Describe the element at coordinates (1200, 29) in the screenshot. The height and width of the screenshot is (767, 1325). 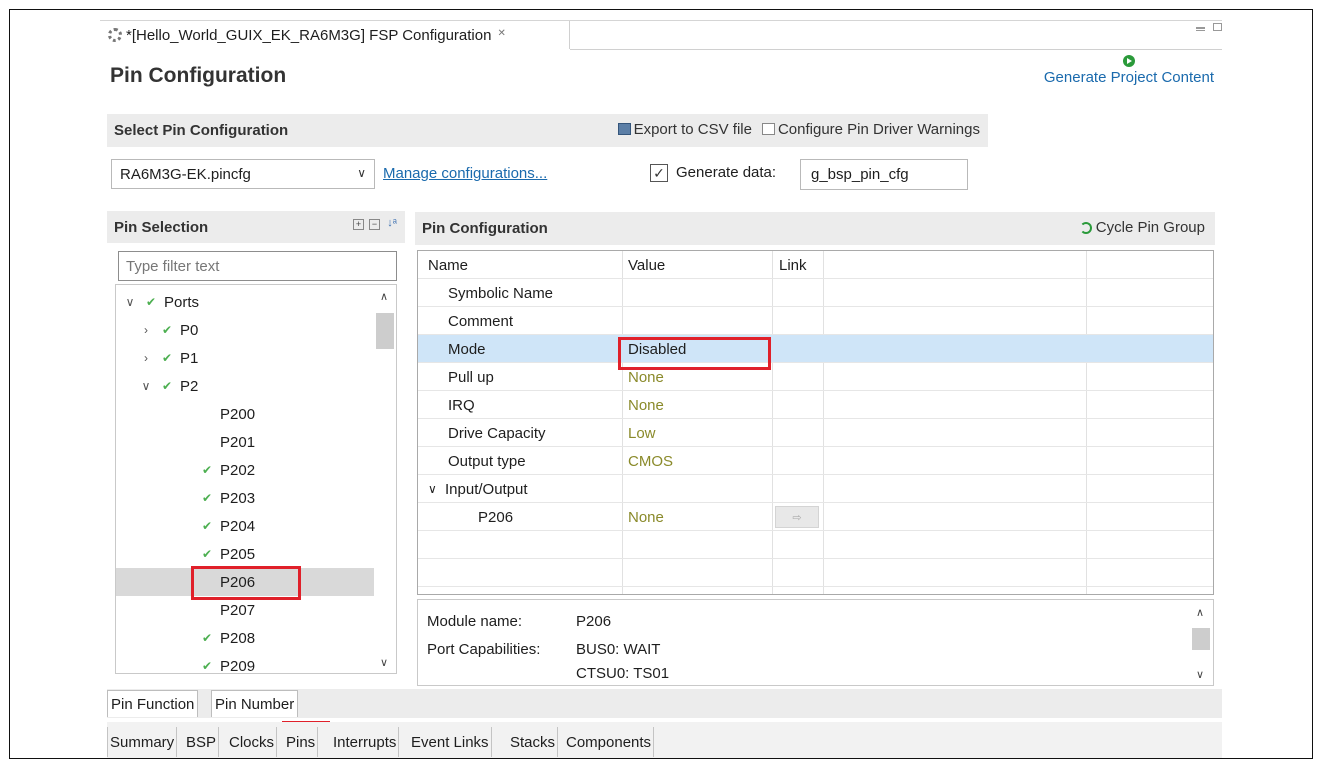
I see `minimize-icon` at that location.